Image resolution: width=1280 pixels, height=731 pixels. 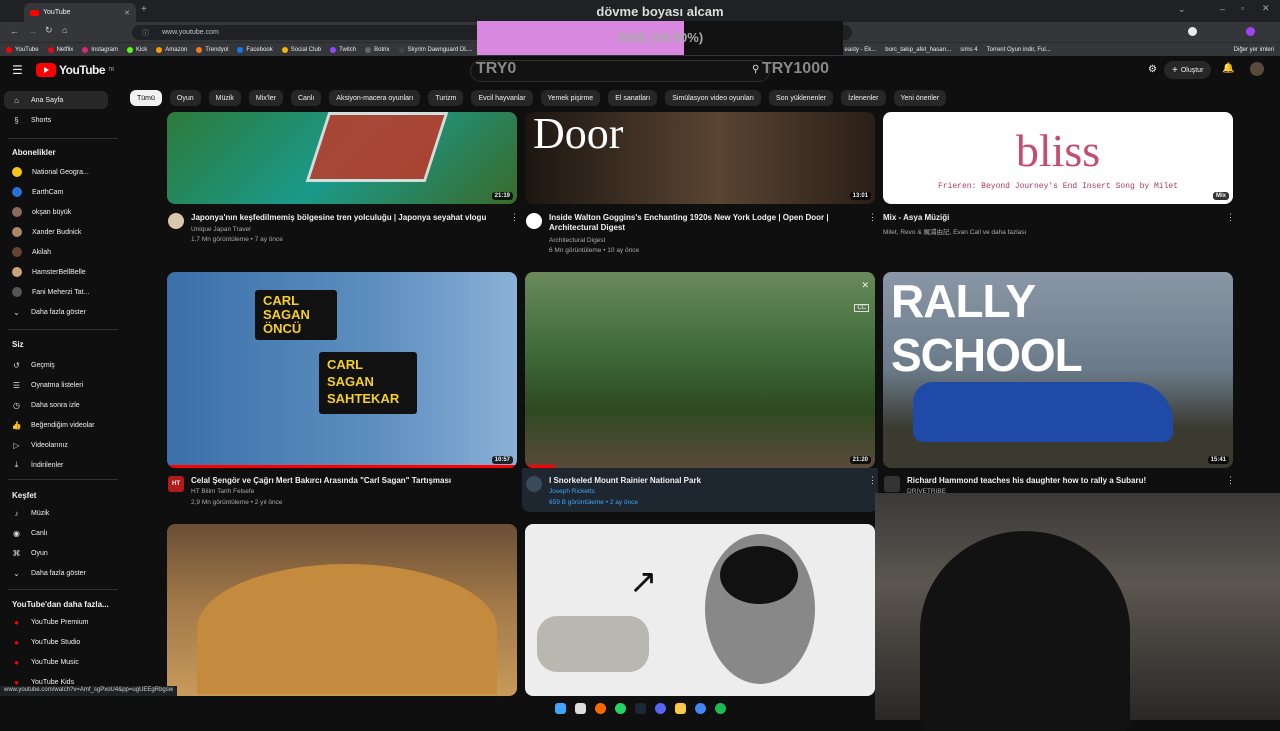 What do you see at coordinates (580, 708) in the screenshot?
I see `search-taskbar-icon` at bounding box center [580, 708].